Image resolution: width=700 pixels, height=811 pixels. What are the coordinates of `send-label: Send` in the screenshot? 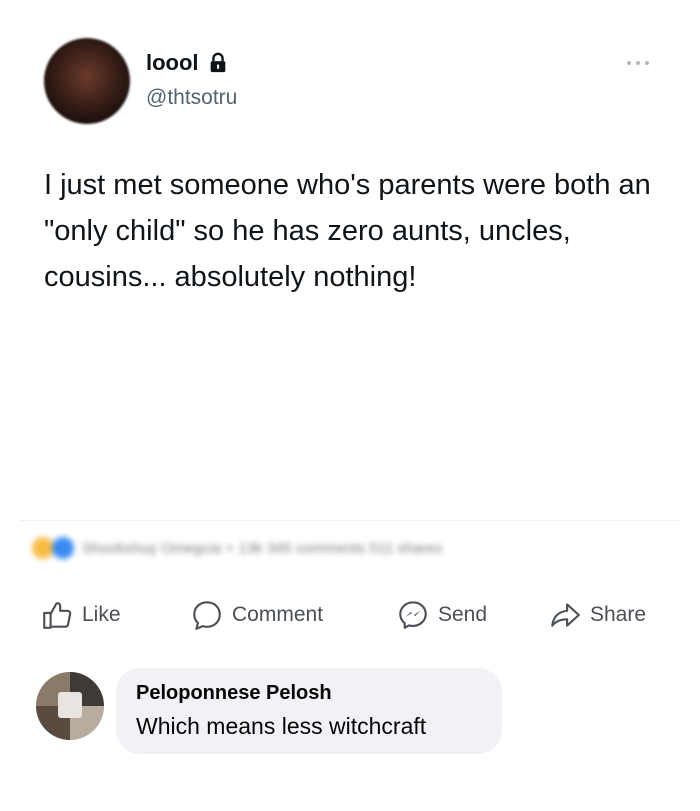 It's located at (463, 614).